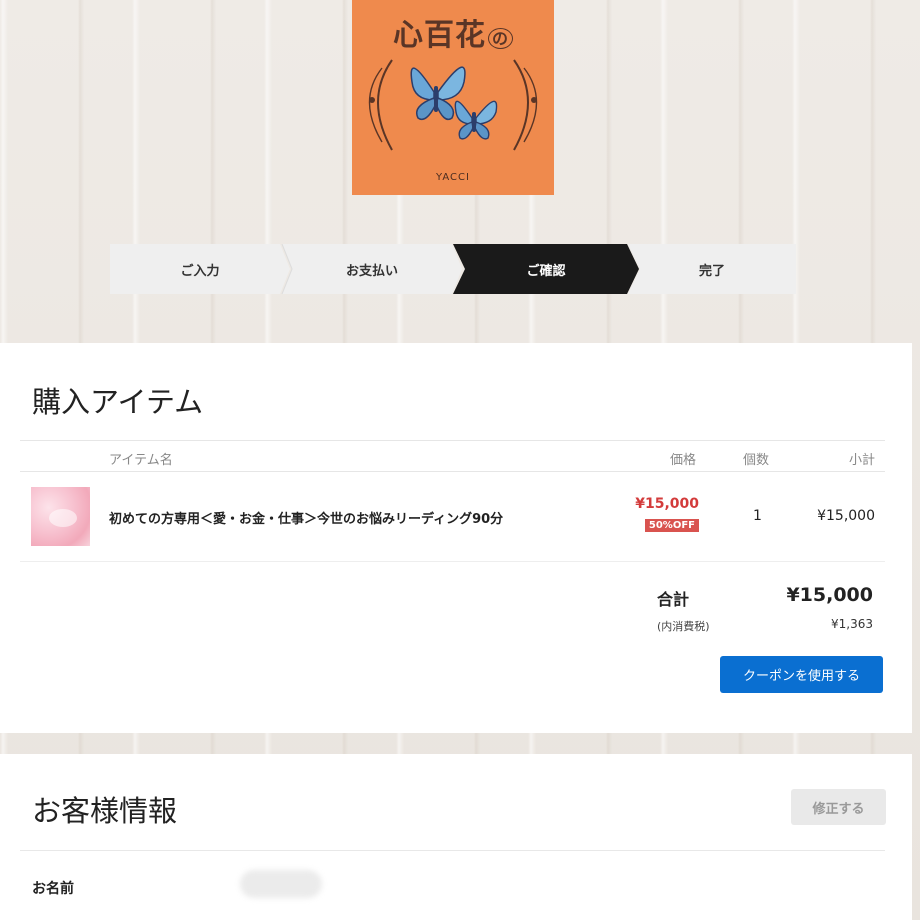  Describe the element at coordinates (53, 889) in the screenshot. I see `name-label: お名前` at that location.